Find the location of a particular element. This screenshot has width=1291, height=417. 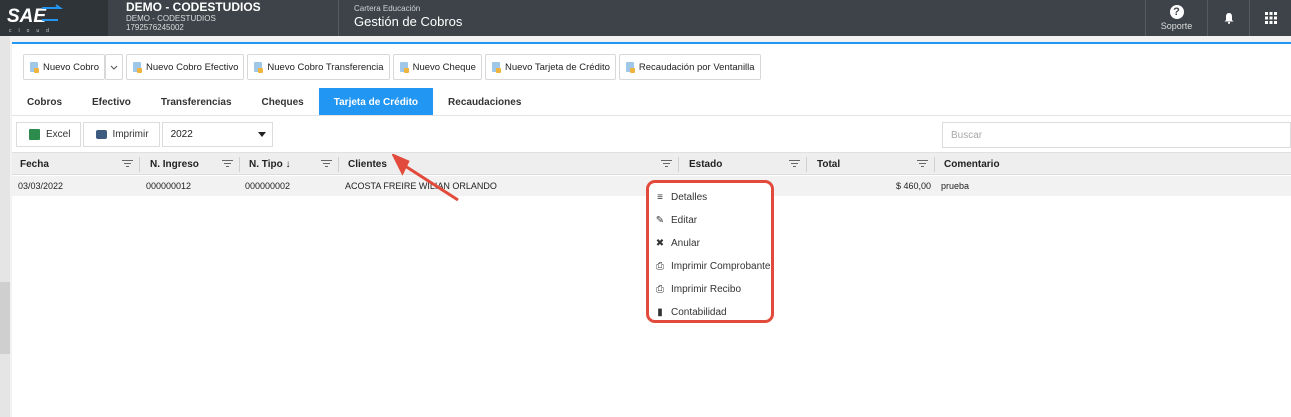

new-cobro-transferencia-button: Nuevo Cobro Transferencia is located at coordinates (318, 67).